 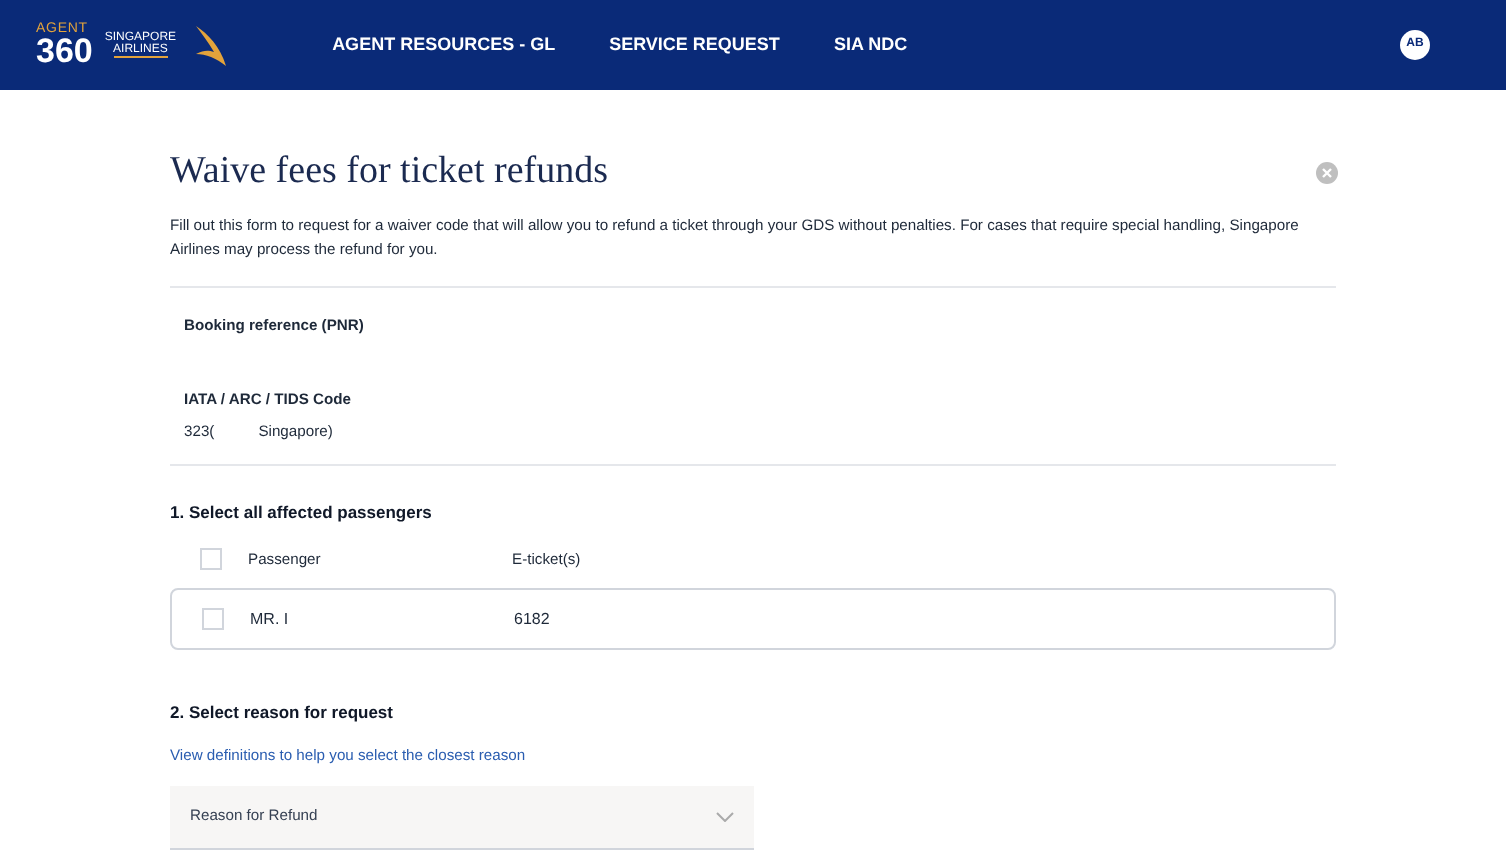 I want to click on nav-link: AGENT RESOURCES - GL, so click(x=444, y=45).